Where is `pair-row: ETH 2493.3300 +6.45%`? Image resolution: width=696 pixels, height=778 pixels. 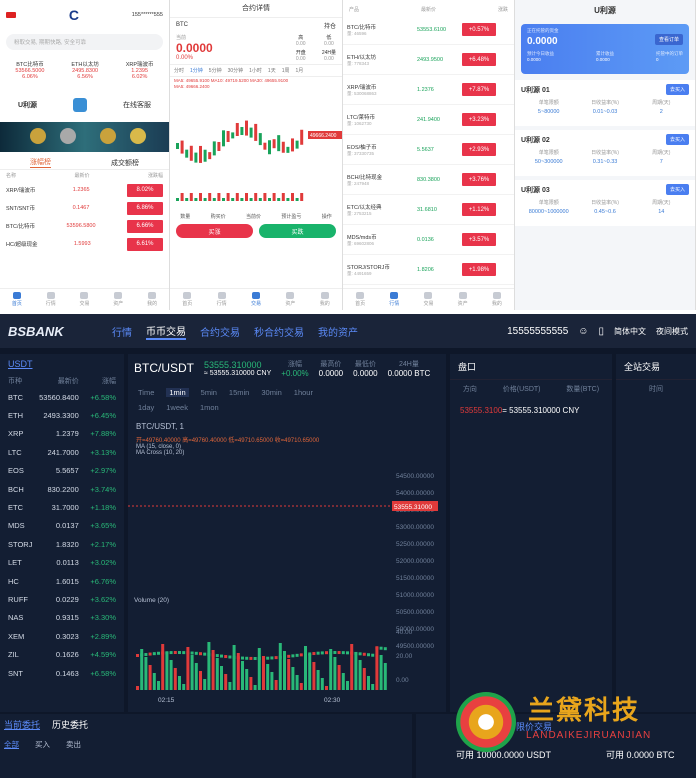
pair-row: ETH 2493.3300 +6.45% is located at coordinates (62, 415).